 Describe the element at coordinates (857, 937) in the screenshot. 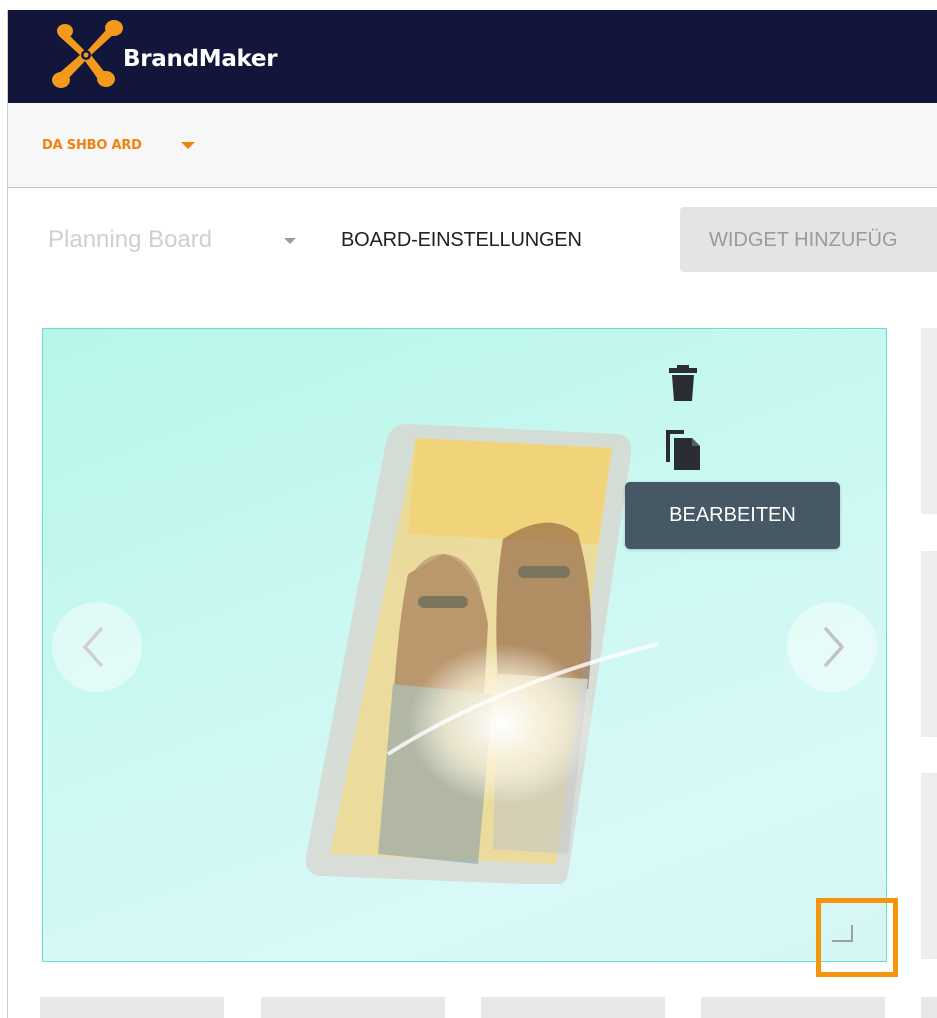

I see `resize-highlight-box` at that location.